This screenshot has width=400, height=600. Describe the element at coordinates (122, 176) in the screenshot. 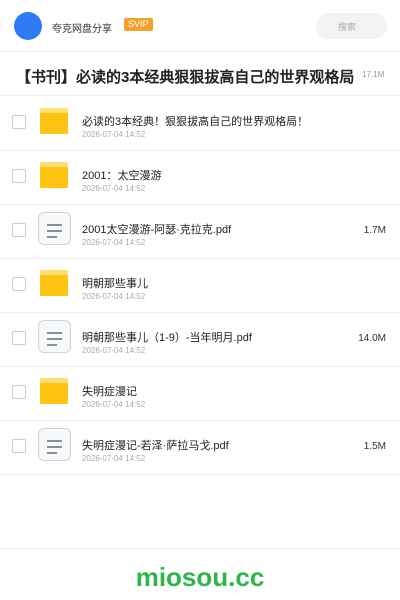

I see `item-name: 2001：太空漫游` at that location.